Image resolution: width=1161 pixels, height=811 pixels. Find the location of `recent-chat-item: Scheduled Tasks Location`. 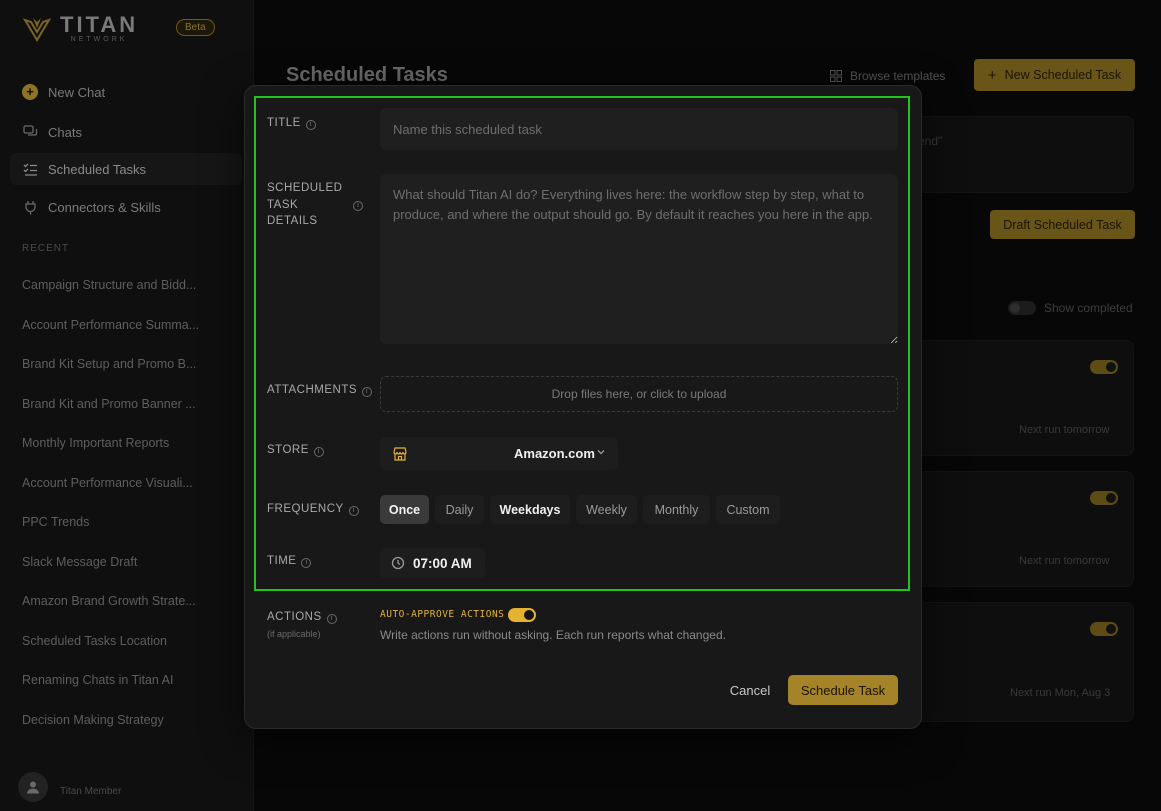

recent-chat-item: Scheduled Tasks Location is located at coordinates (116, 641).